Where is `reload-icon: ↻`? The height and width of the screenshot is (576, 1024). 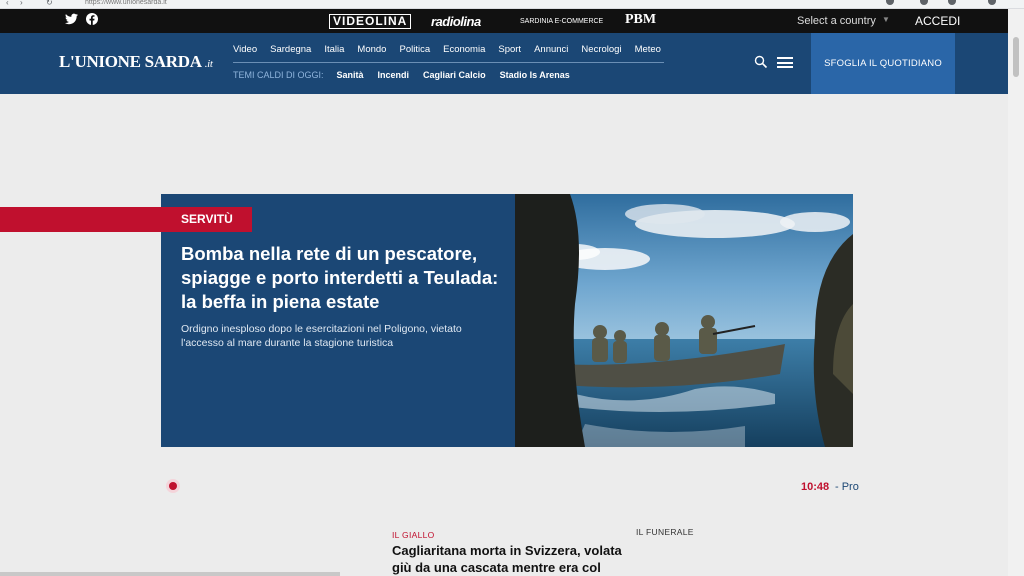 reload-icon: ↻ is located at coordinates (49, 3).